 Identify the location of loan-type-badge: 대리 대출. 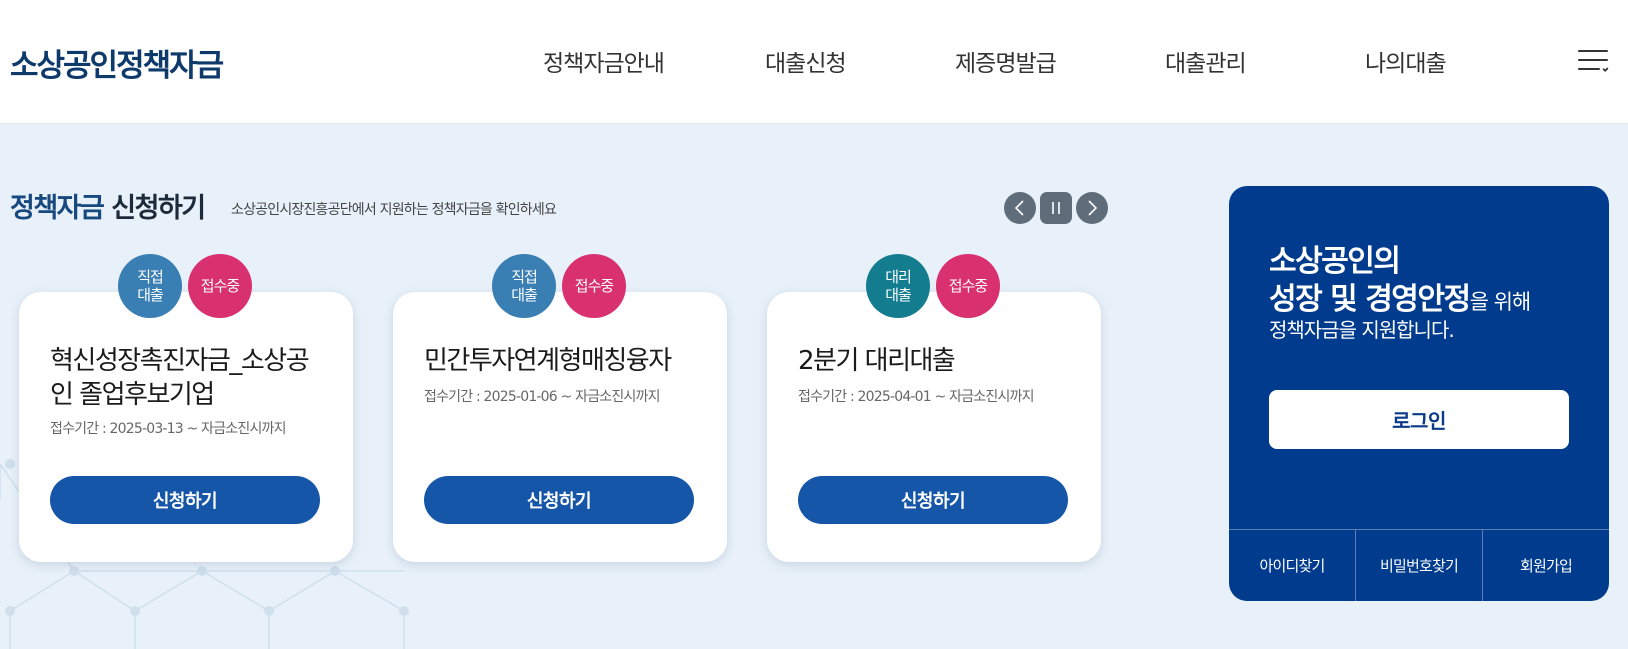
(898, 286).